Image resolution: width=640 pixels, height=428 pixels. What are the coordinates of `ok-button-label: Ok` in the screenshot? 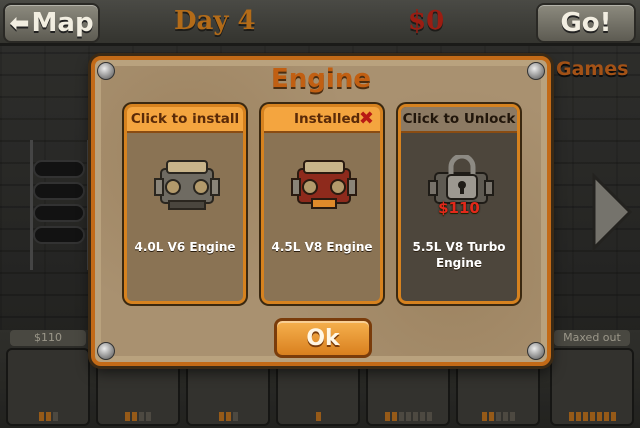 It's located at (323, 338).